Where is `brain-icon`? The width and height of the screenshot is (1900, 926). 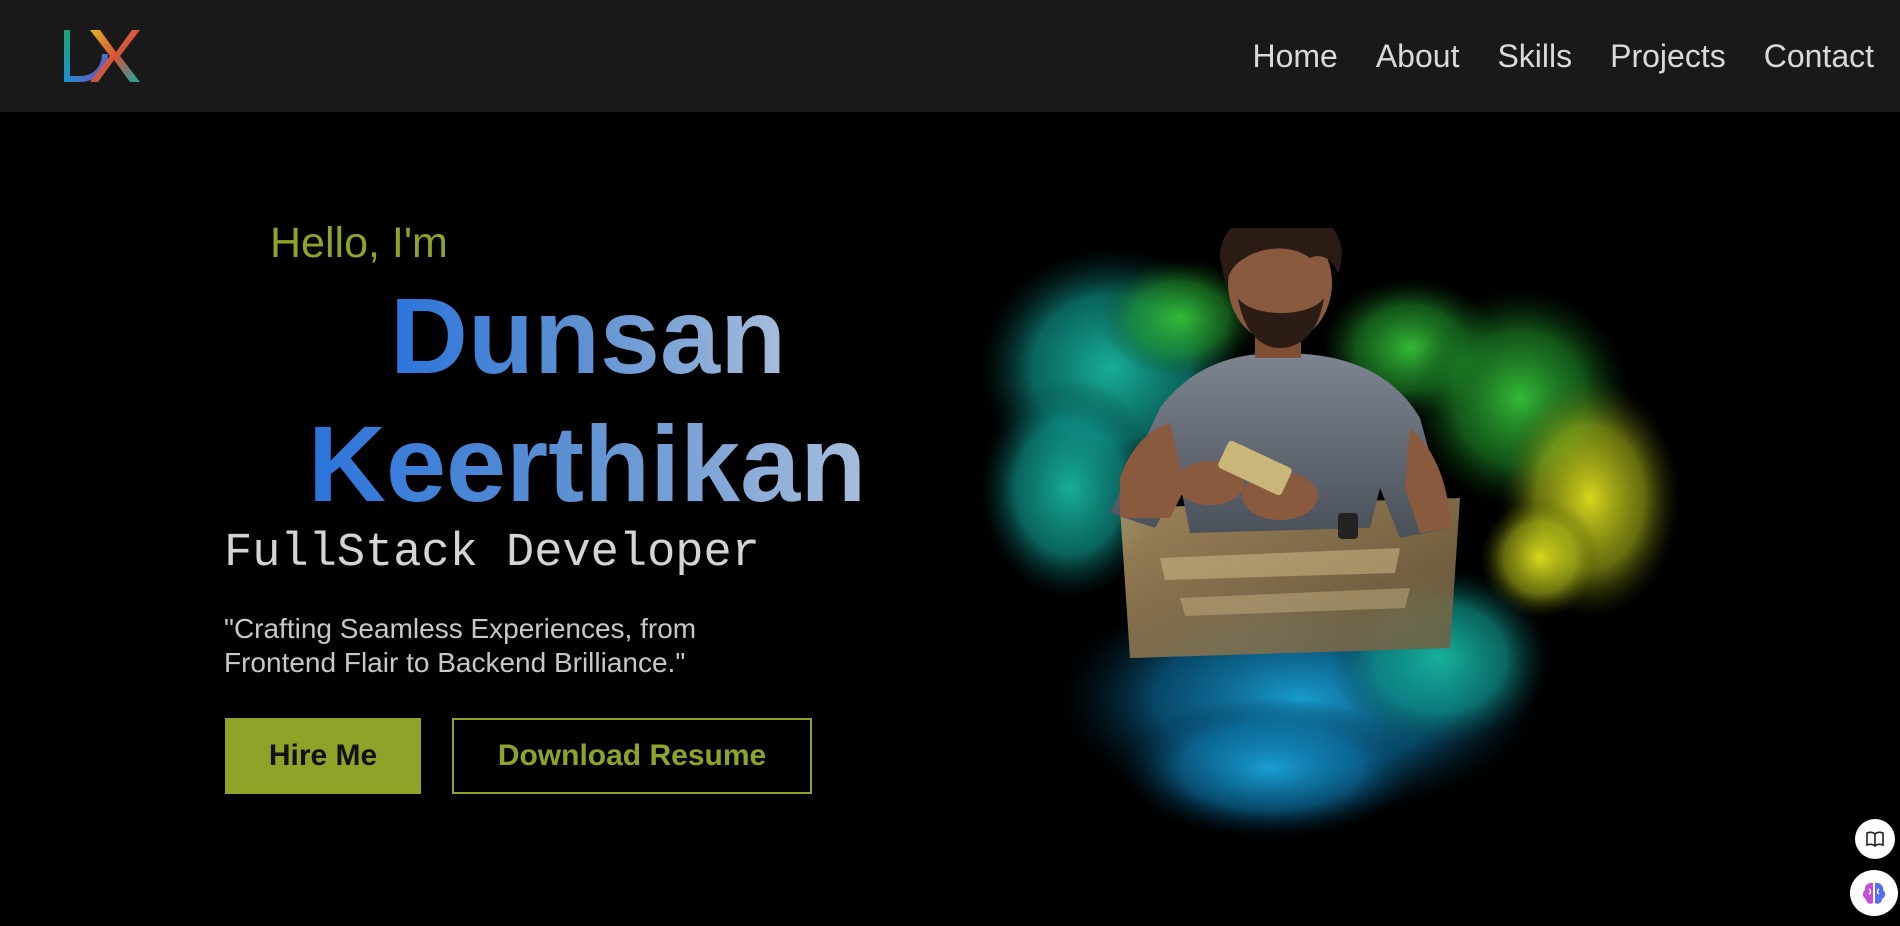
brain-icon is located at coordinates (1874, 893).